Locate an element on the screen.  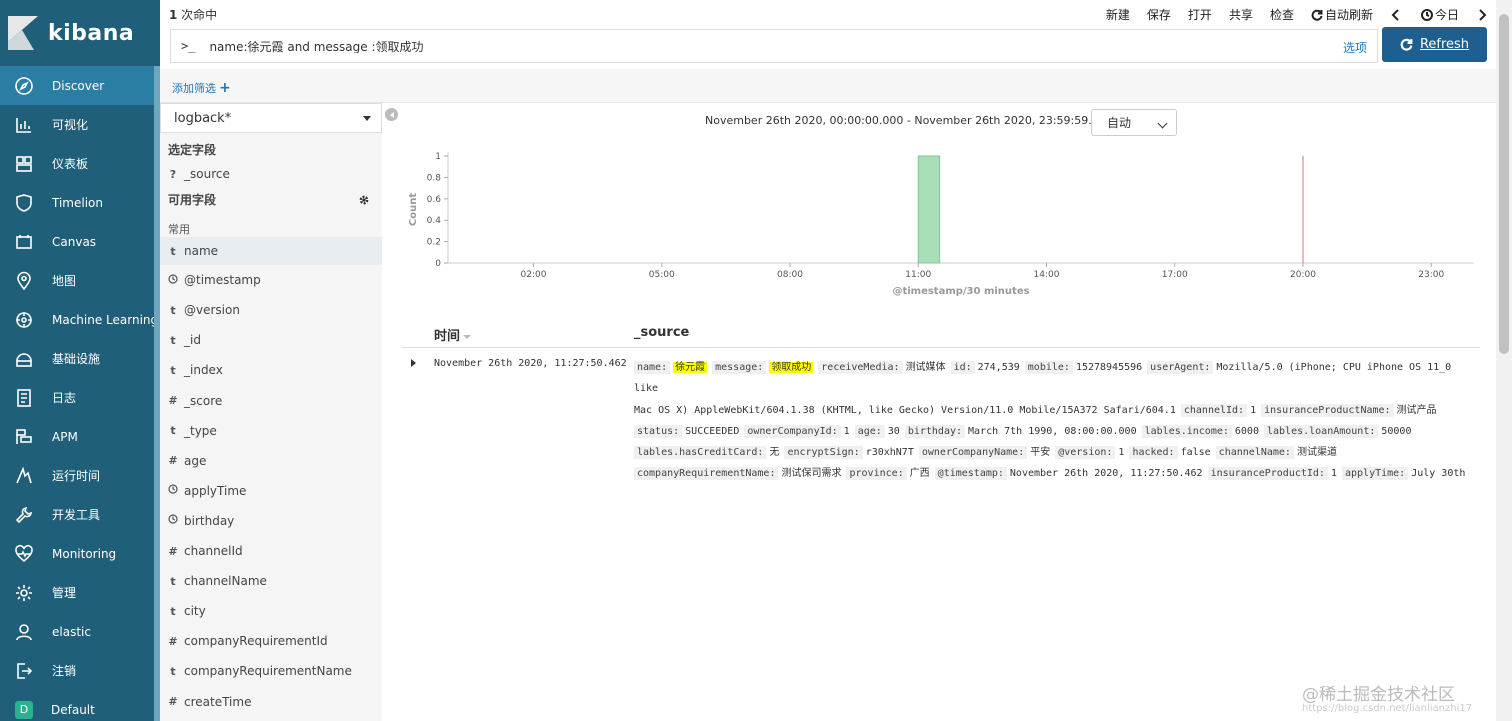
clock-icon is located at coordinates (172, 520).